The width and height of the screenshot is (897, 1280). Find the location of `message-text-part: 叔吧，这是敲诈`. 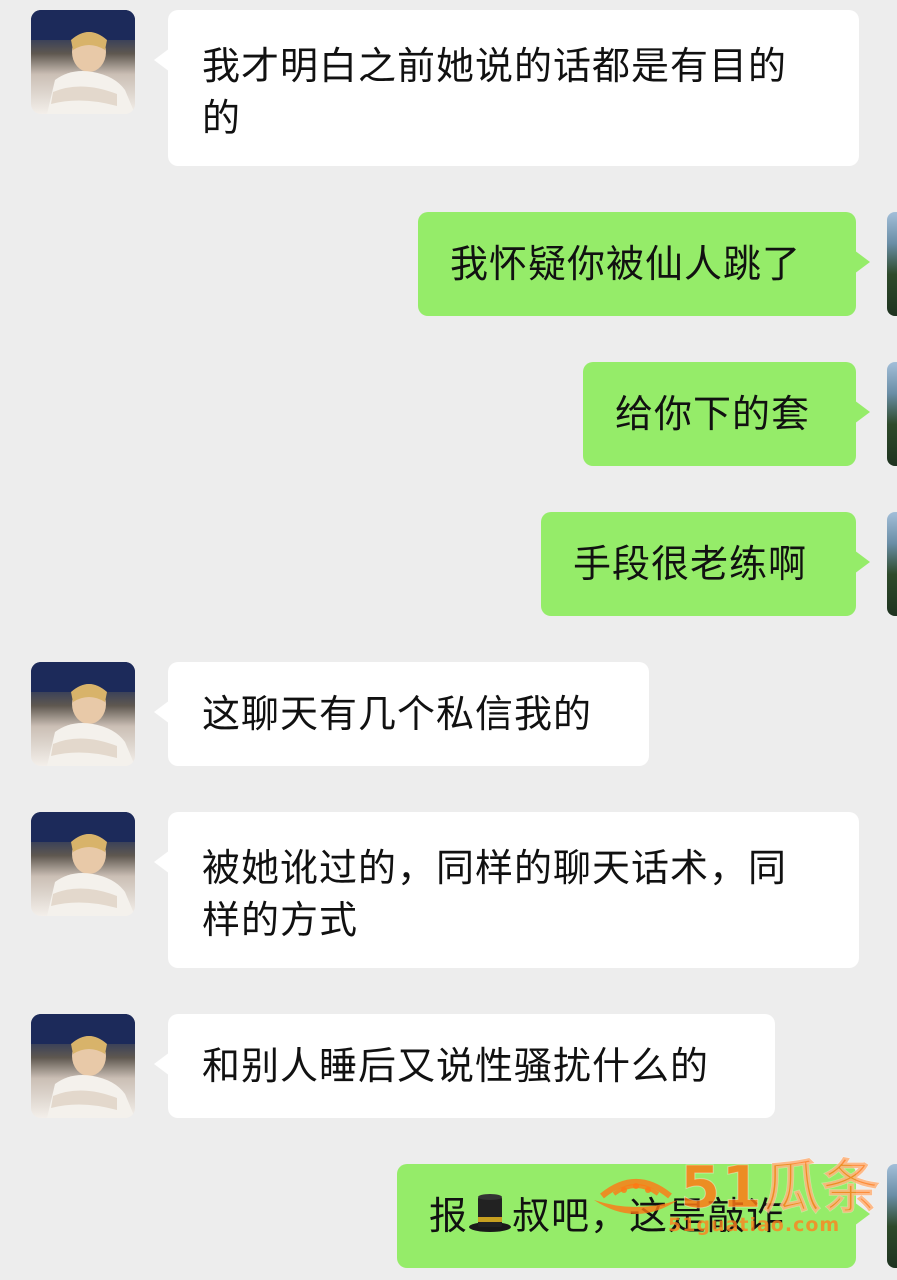

message-text-part: 叔吧，这是敲诈 is located at coordinates (649, 1216).